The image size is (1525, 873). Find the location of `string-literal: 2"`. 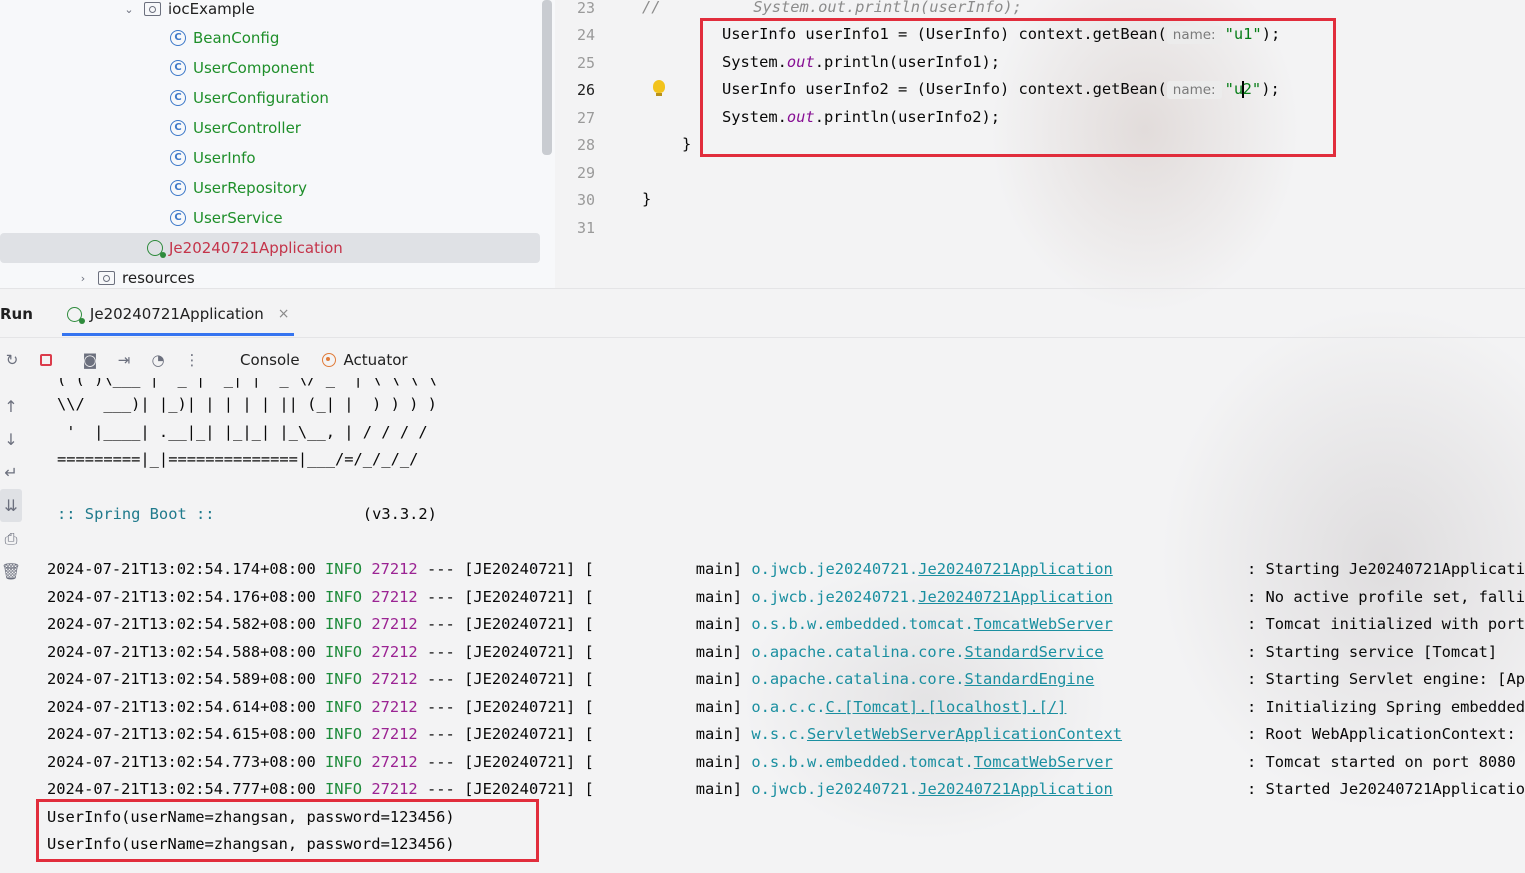

string-literal: 2" is located at coordinates (1252, 89).